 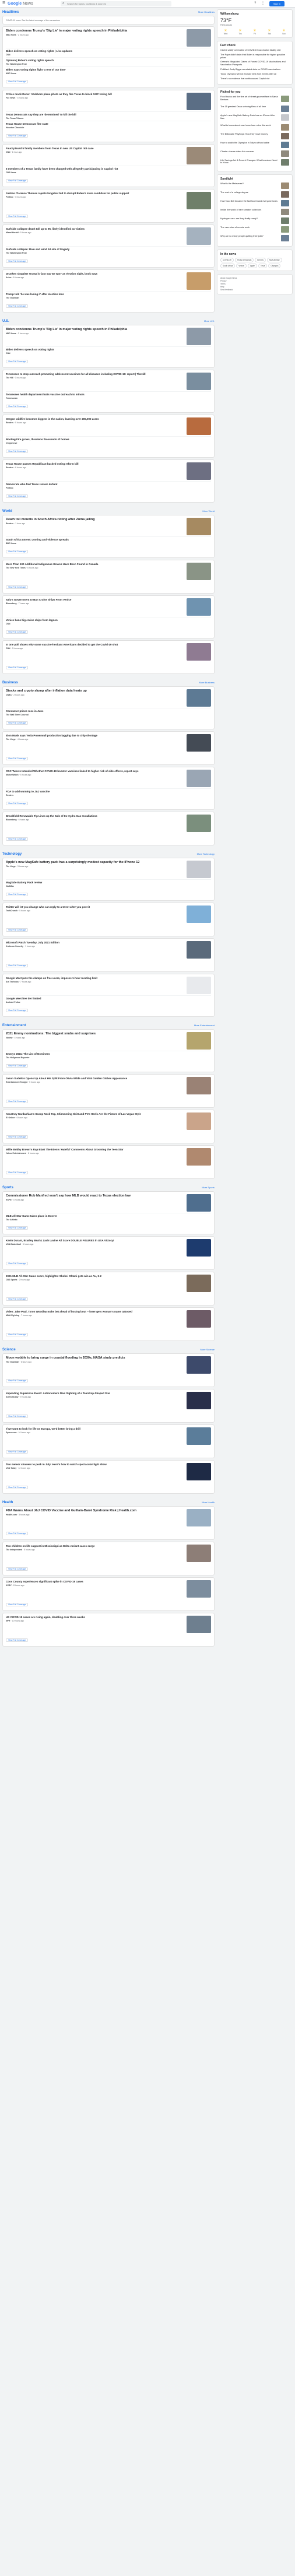 I want to click on related-source: ABC News, so click(x=108, y=73).